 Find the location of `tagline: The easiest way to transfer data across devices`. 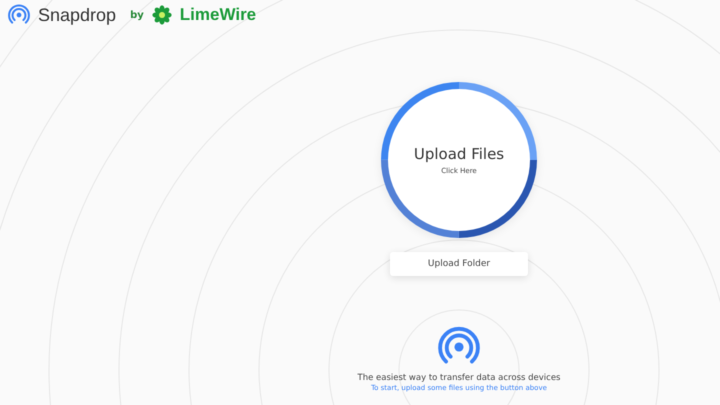

tagline: The easiest way to transfer data across devices is located at coordinates (459, 378).